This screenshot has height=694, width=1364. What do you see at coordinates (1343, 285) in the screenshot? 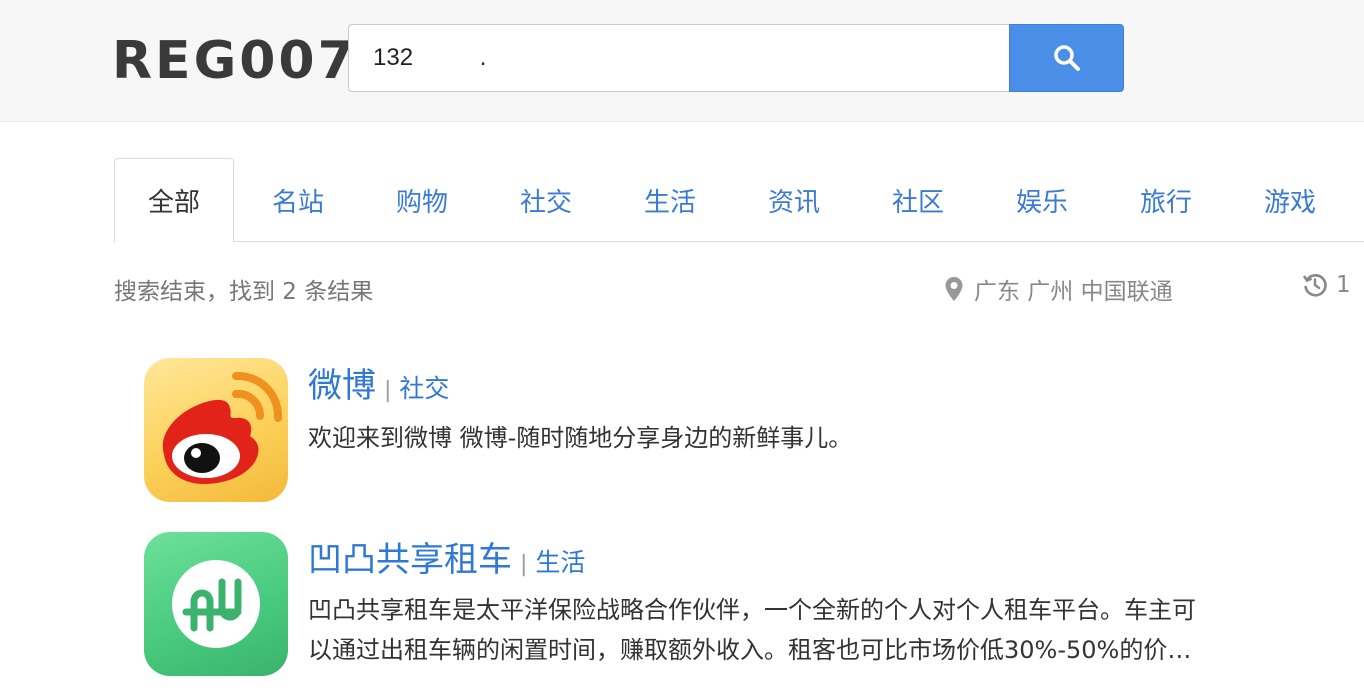
I see `history-count: 1` at bounding box center [1343, 285].